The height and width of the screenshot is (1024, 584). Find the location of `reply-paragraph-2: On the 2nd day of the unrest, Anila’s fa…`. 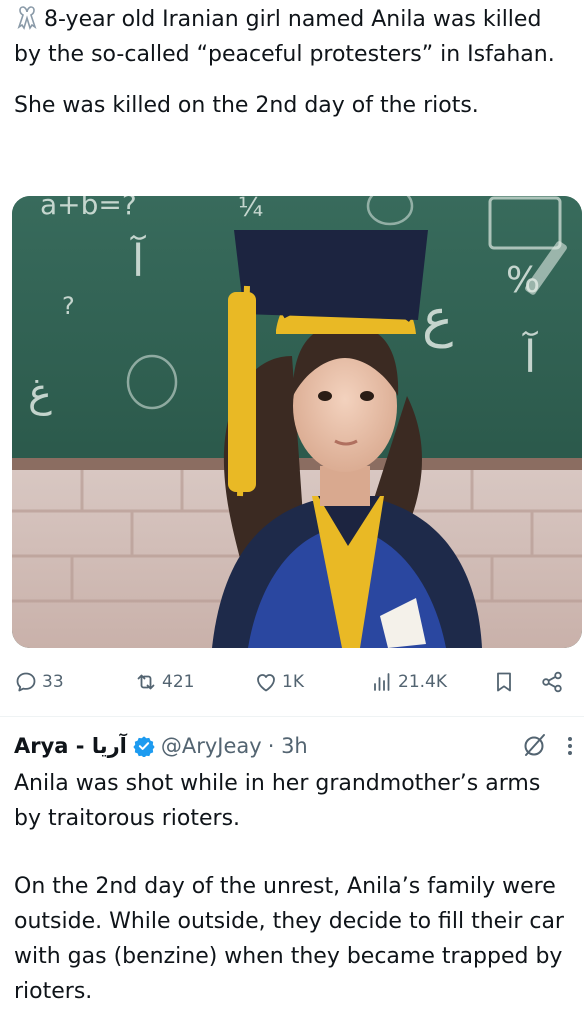

reply-paragraph-2: On the 2nd day of the unrest, Anila’s fa… is located at coordinates (289, 939).